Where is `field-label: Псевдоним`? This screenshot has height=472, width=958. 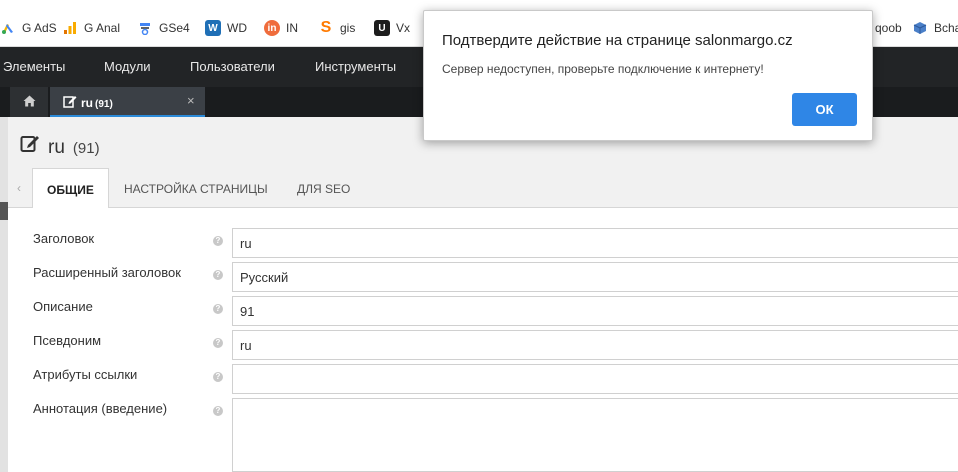 field-label: Псевдоним is located at coordinates (67, 340).